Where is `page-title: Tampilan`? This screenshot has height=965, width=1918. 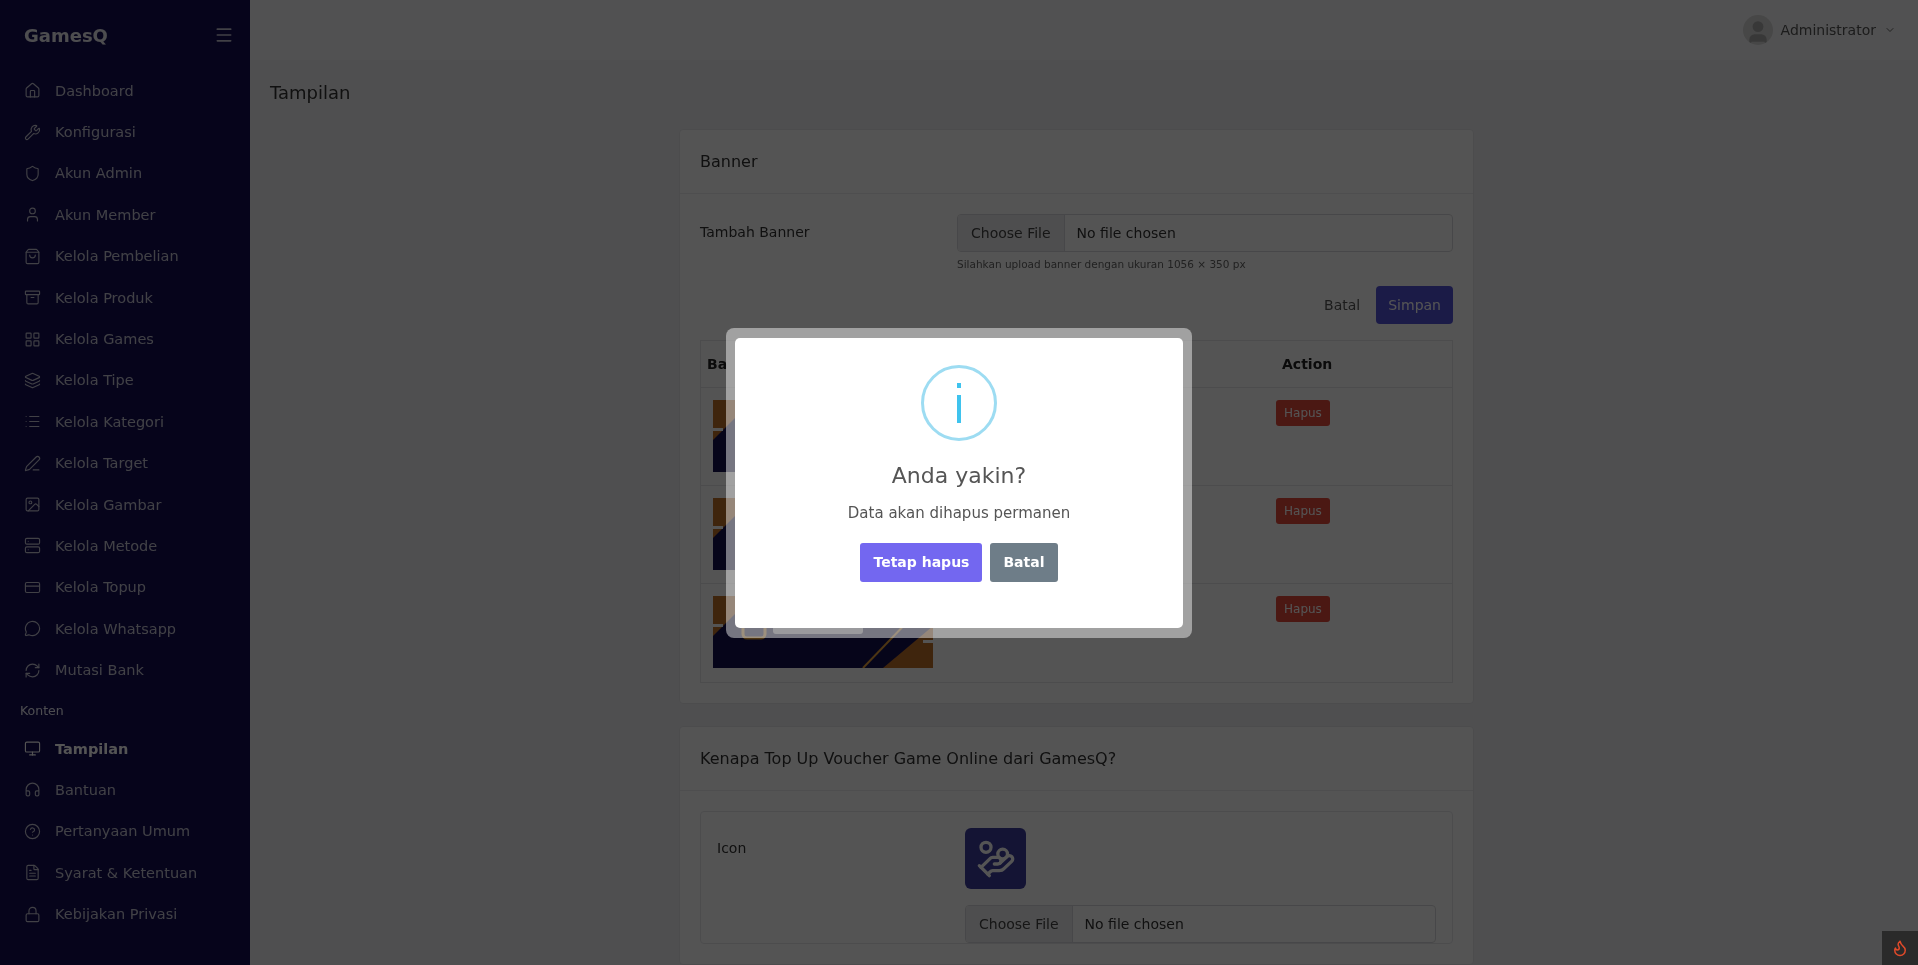 page-title: Tampilan is located at coordinates (311, 92).